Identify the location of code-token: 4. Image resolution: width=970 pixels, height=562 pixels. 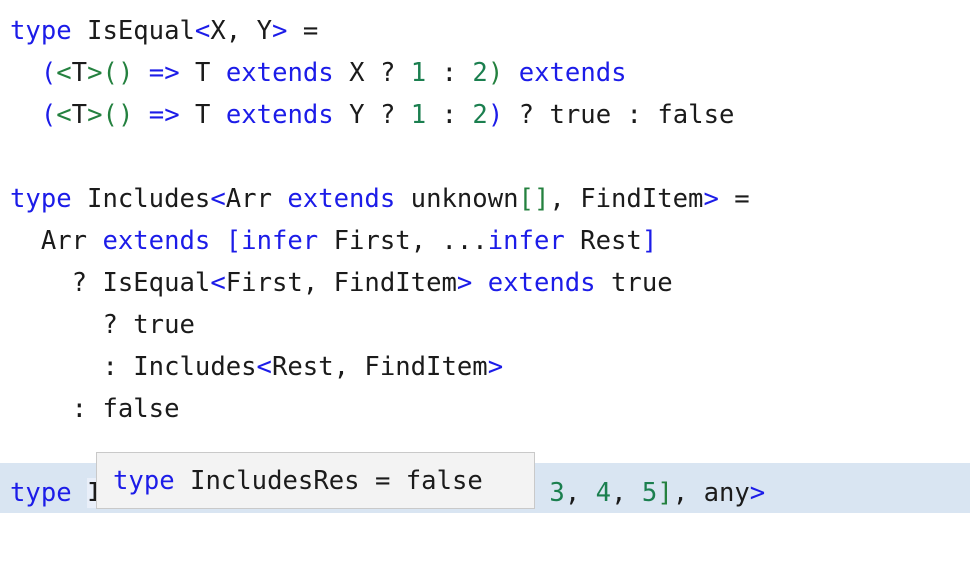
(603, 493).